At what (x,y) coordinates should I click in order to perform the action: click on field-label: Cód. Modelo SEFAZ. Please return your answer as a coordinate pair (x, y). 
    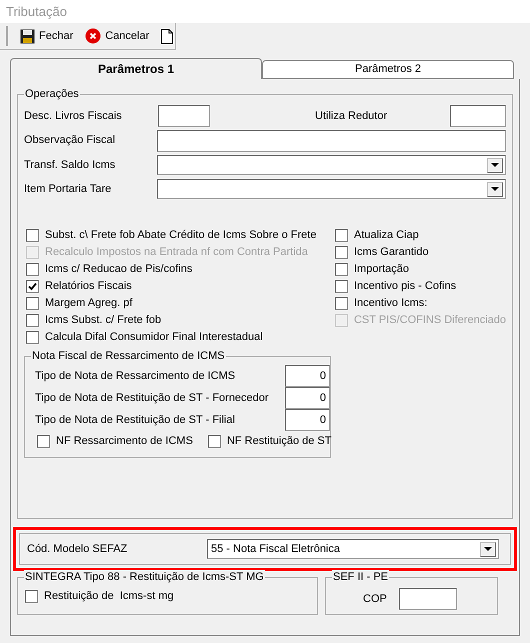
    Looking at the image, I should click on (77, 549).